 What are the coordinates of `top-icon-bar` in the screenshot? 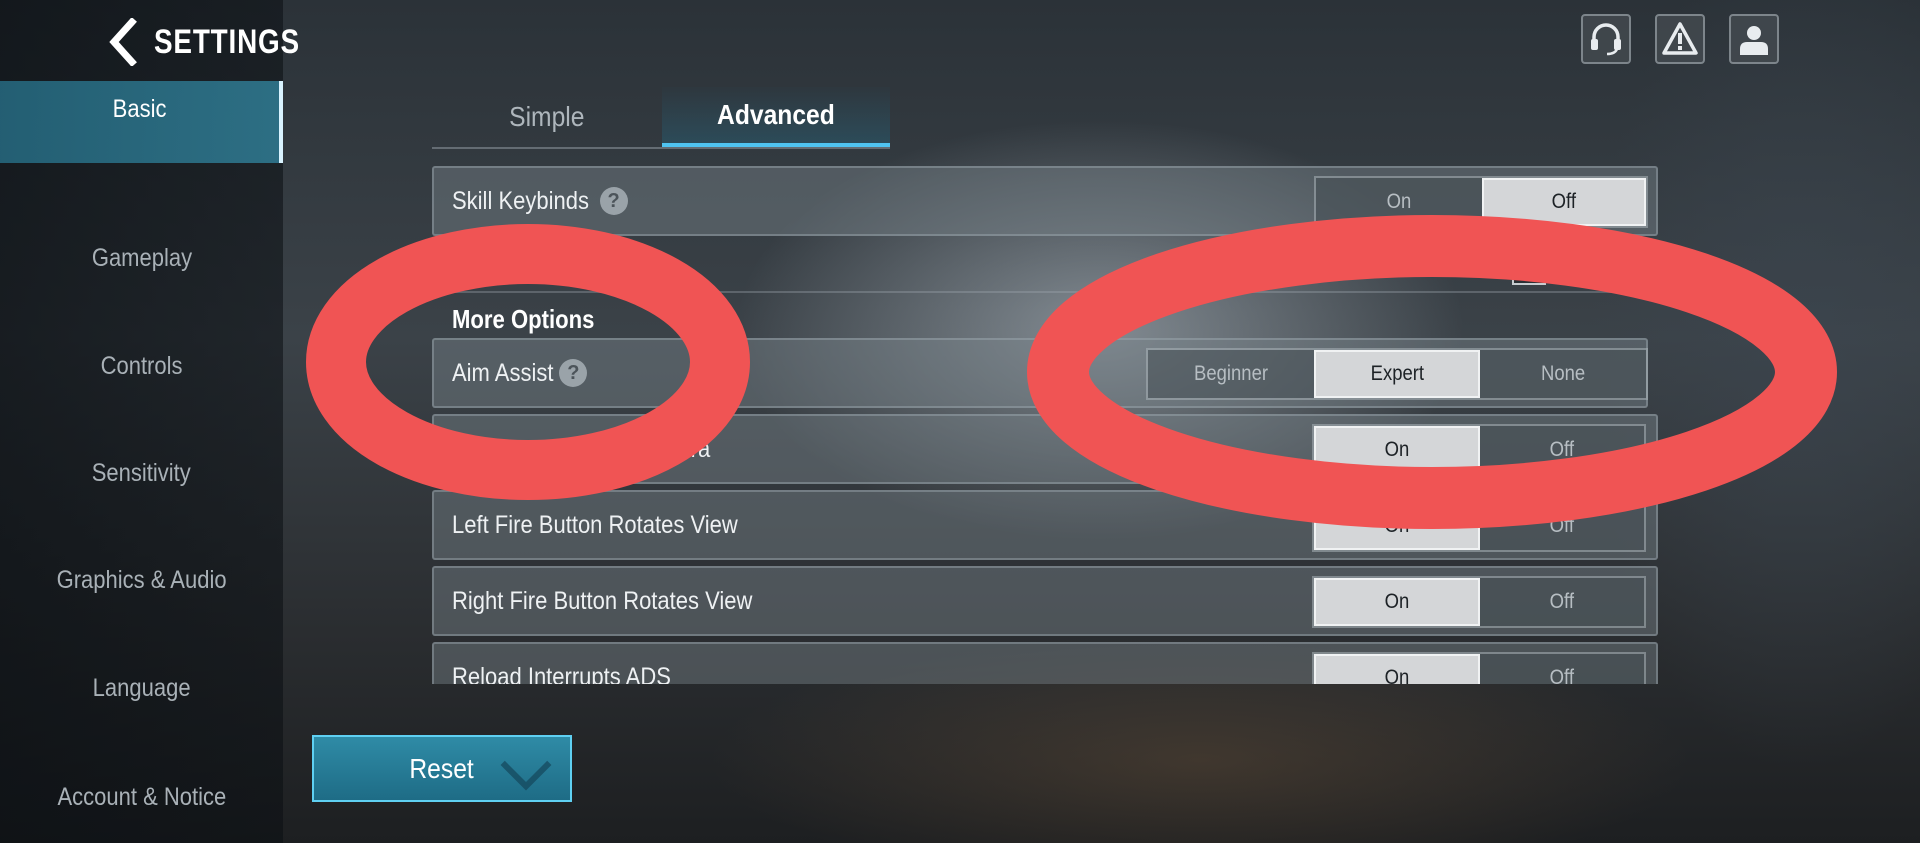 It's located at (1680, 39).